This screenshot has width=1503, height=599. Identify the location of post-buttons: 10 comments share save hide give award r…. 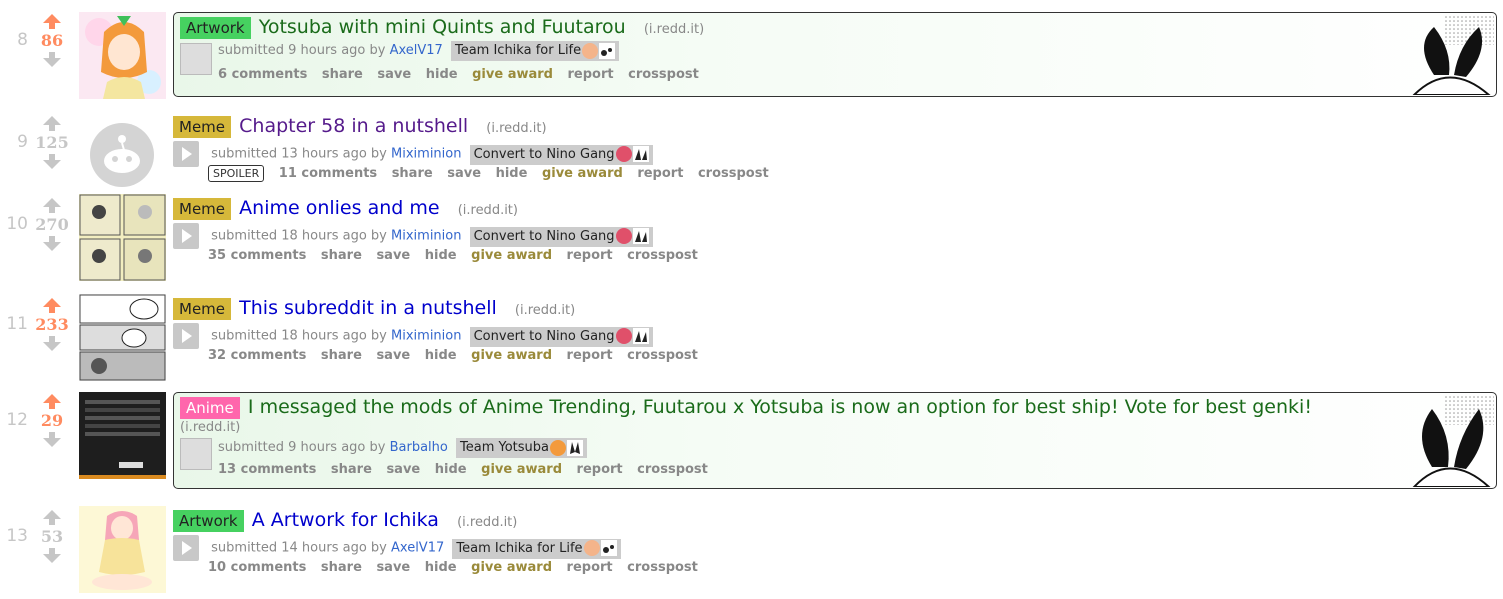
(440, 568).